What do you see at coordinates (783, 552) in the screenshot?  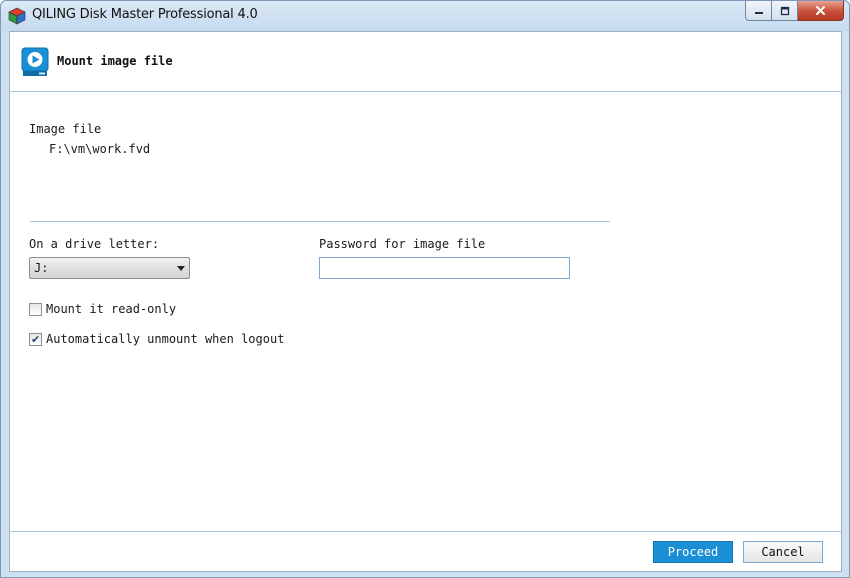 I see `cancel-button: Cancel` at bounding box center [783, 552].